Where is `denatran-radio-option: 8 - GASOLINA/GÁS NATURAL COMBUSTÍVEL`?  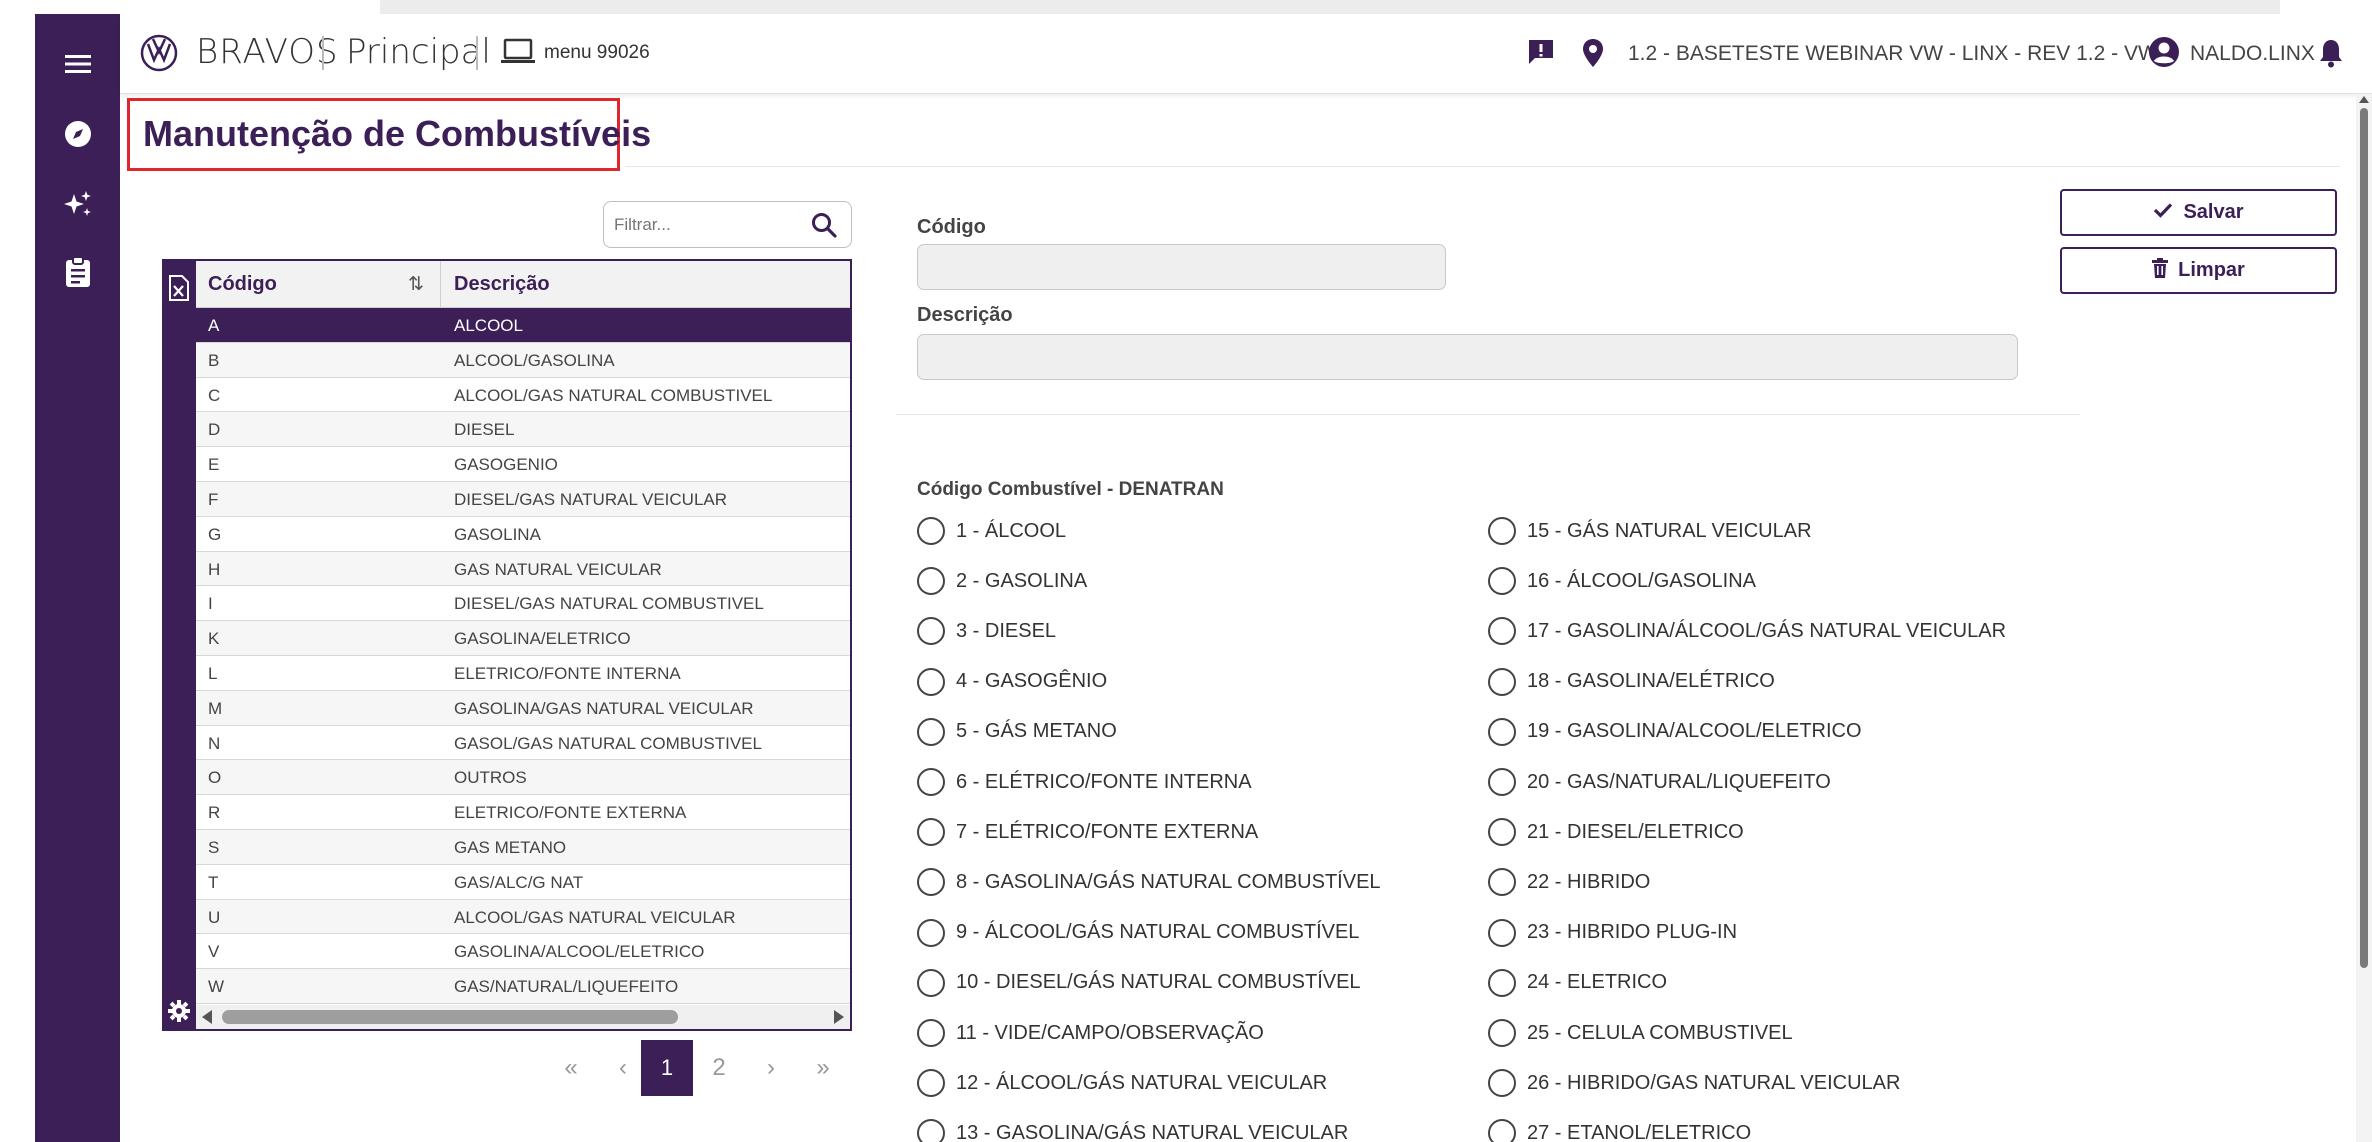
denatran-radio-option: 8 - GASOLINA/GÁS NATURAL COMBUSTÍVEL is located at coordinates (1149, 882).